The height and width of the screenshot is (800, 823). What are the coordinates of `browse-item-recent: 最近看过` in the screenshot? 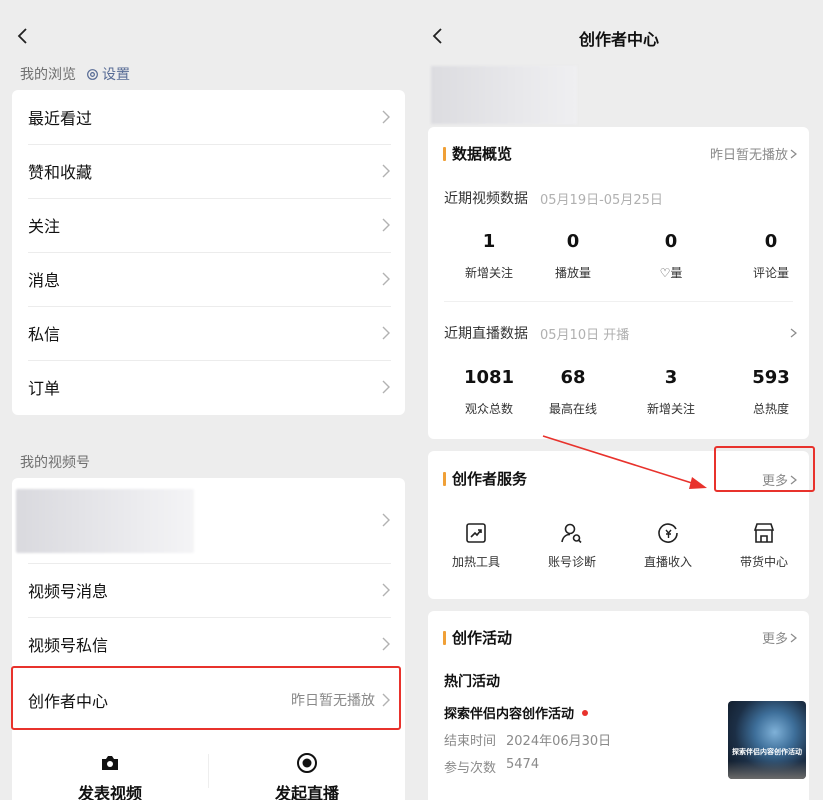 It's located at (208, 117).